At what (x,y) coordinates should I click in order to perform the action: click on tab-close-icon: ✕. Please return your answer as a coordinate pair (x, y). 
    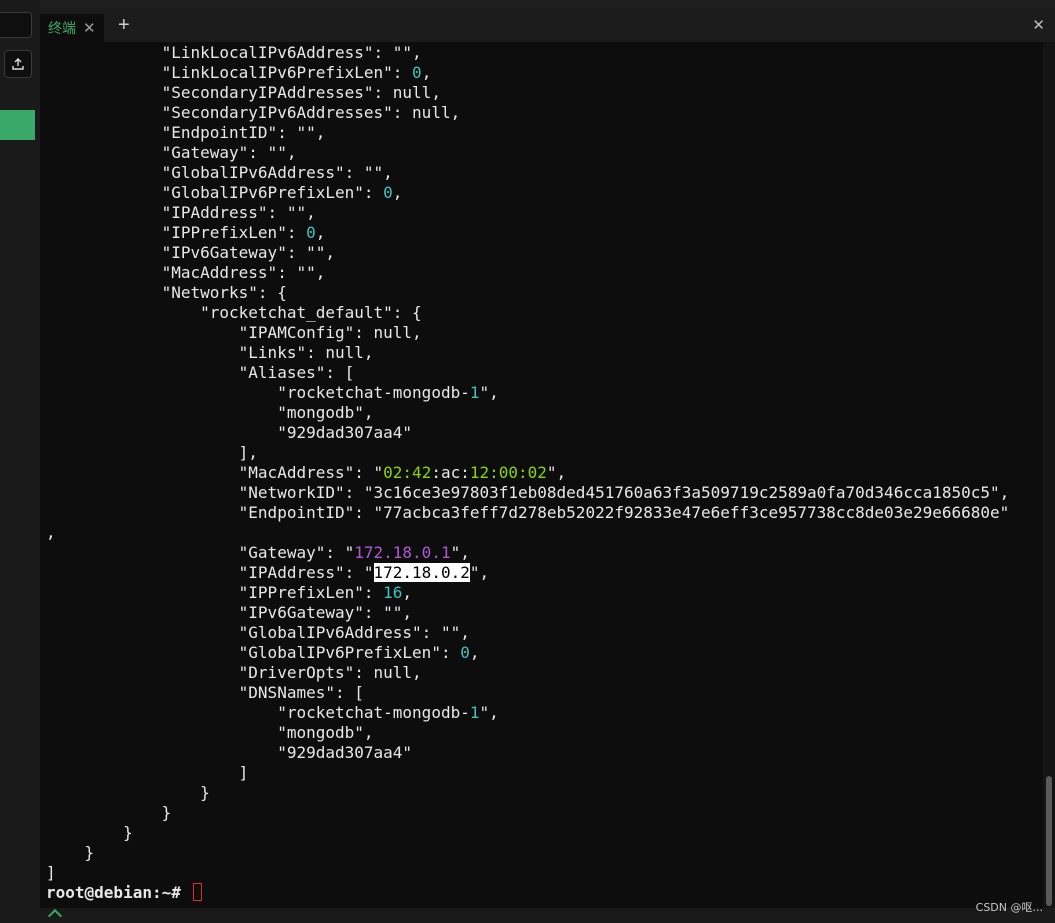
    Looking at the image, I should click on (89, 28).